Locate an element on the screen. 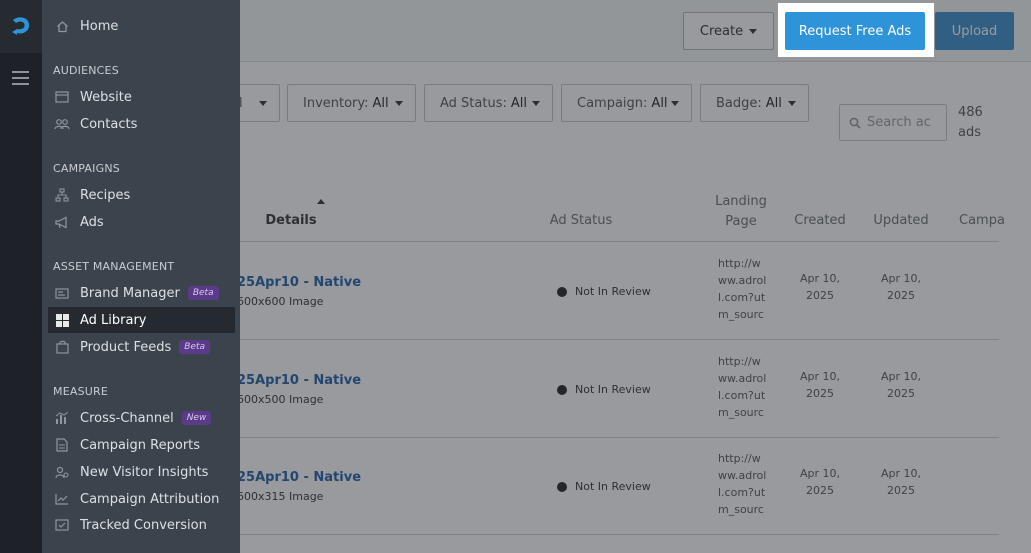  nav-label-ads: Ads is located at coordinates (92, 222).